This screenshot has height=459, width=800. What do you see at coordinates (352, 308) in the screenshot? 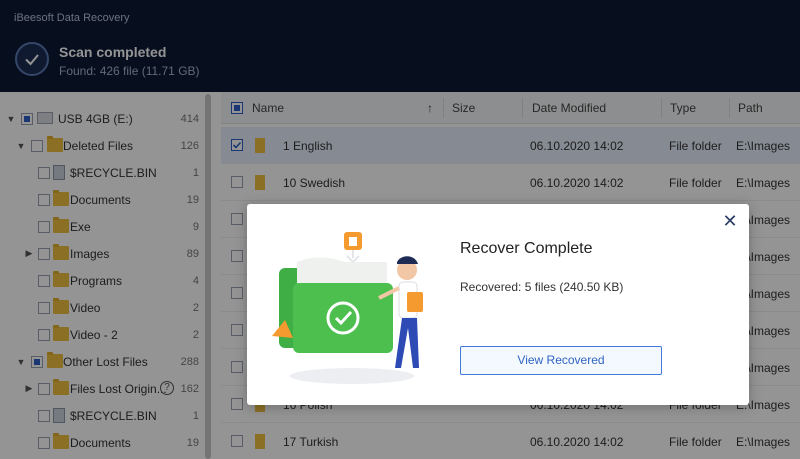
I see `recovery-illustration` at bounding box center [352, 308].